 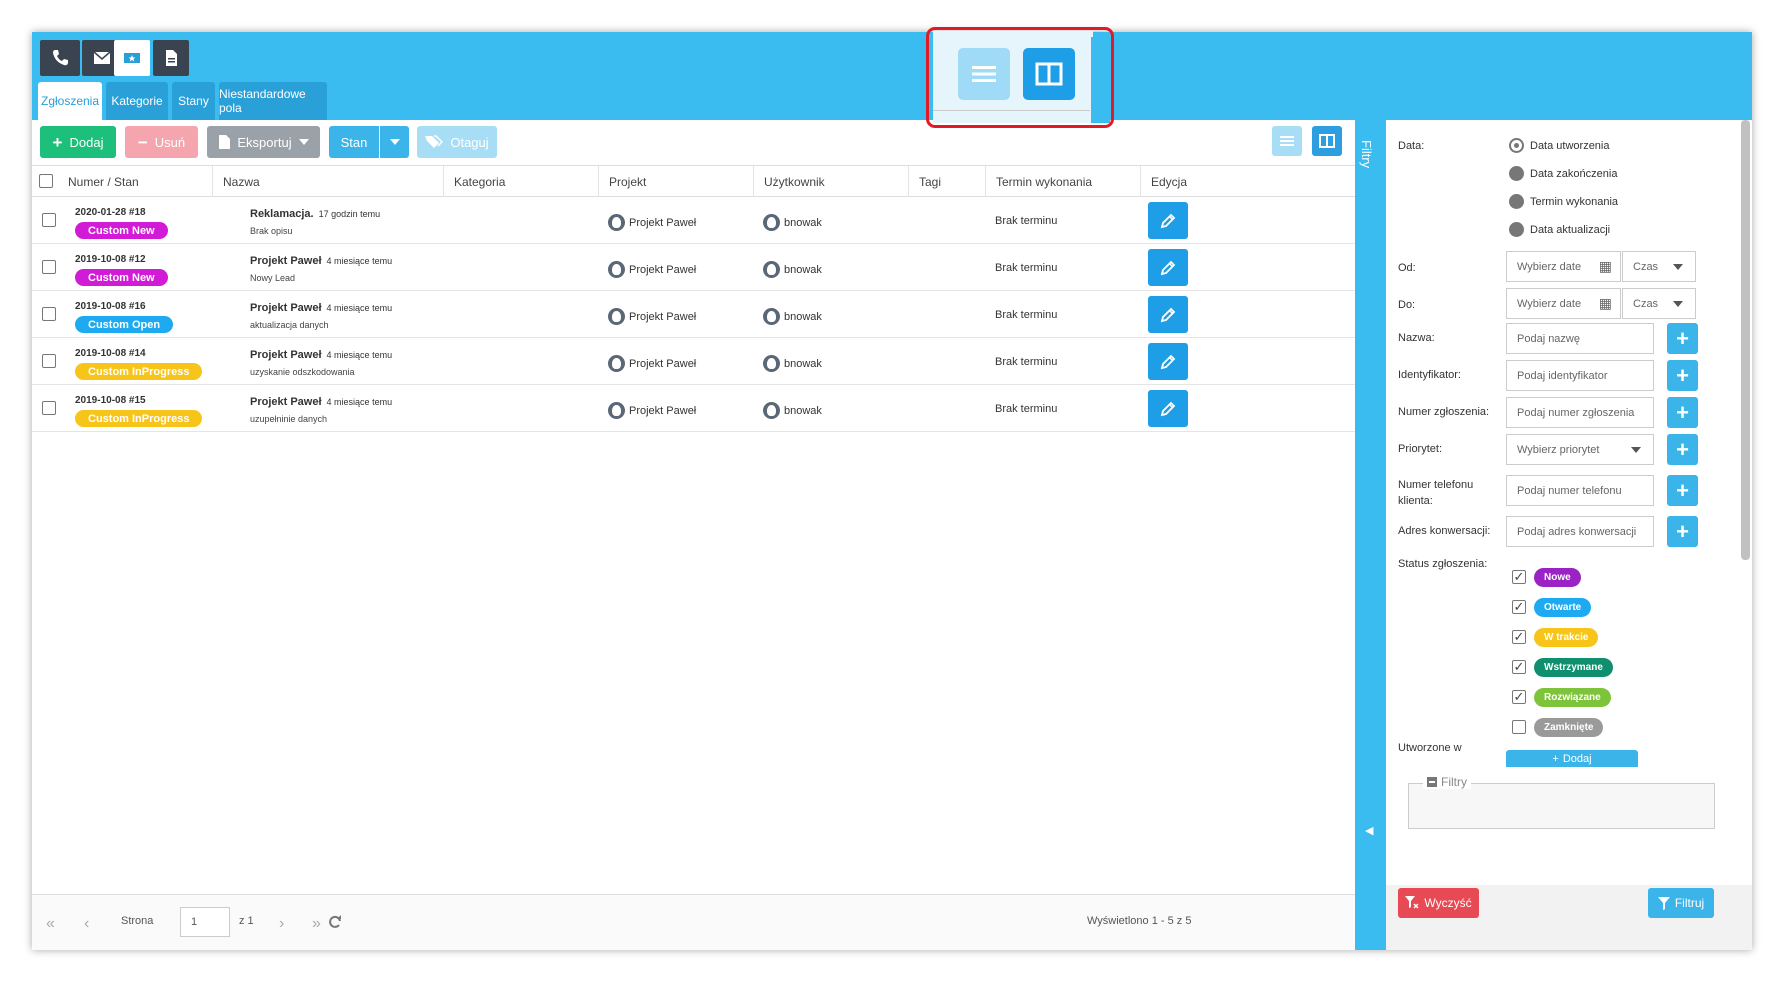 What do you see at coordinates (1580, 375) in the screenshot?
I see `id-input: Podaj identyfikator` at bounding box center [1580, 375].